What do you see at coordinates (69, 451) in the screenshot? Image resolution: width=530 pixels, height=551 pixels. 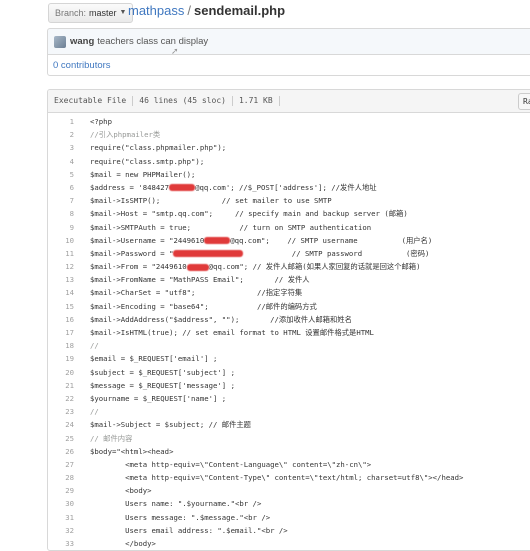 I see `line-number: 26` at bounding box center [69, 451].